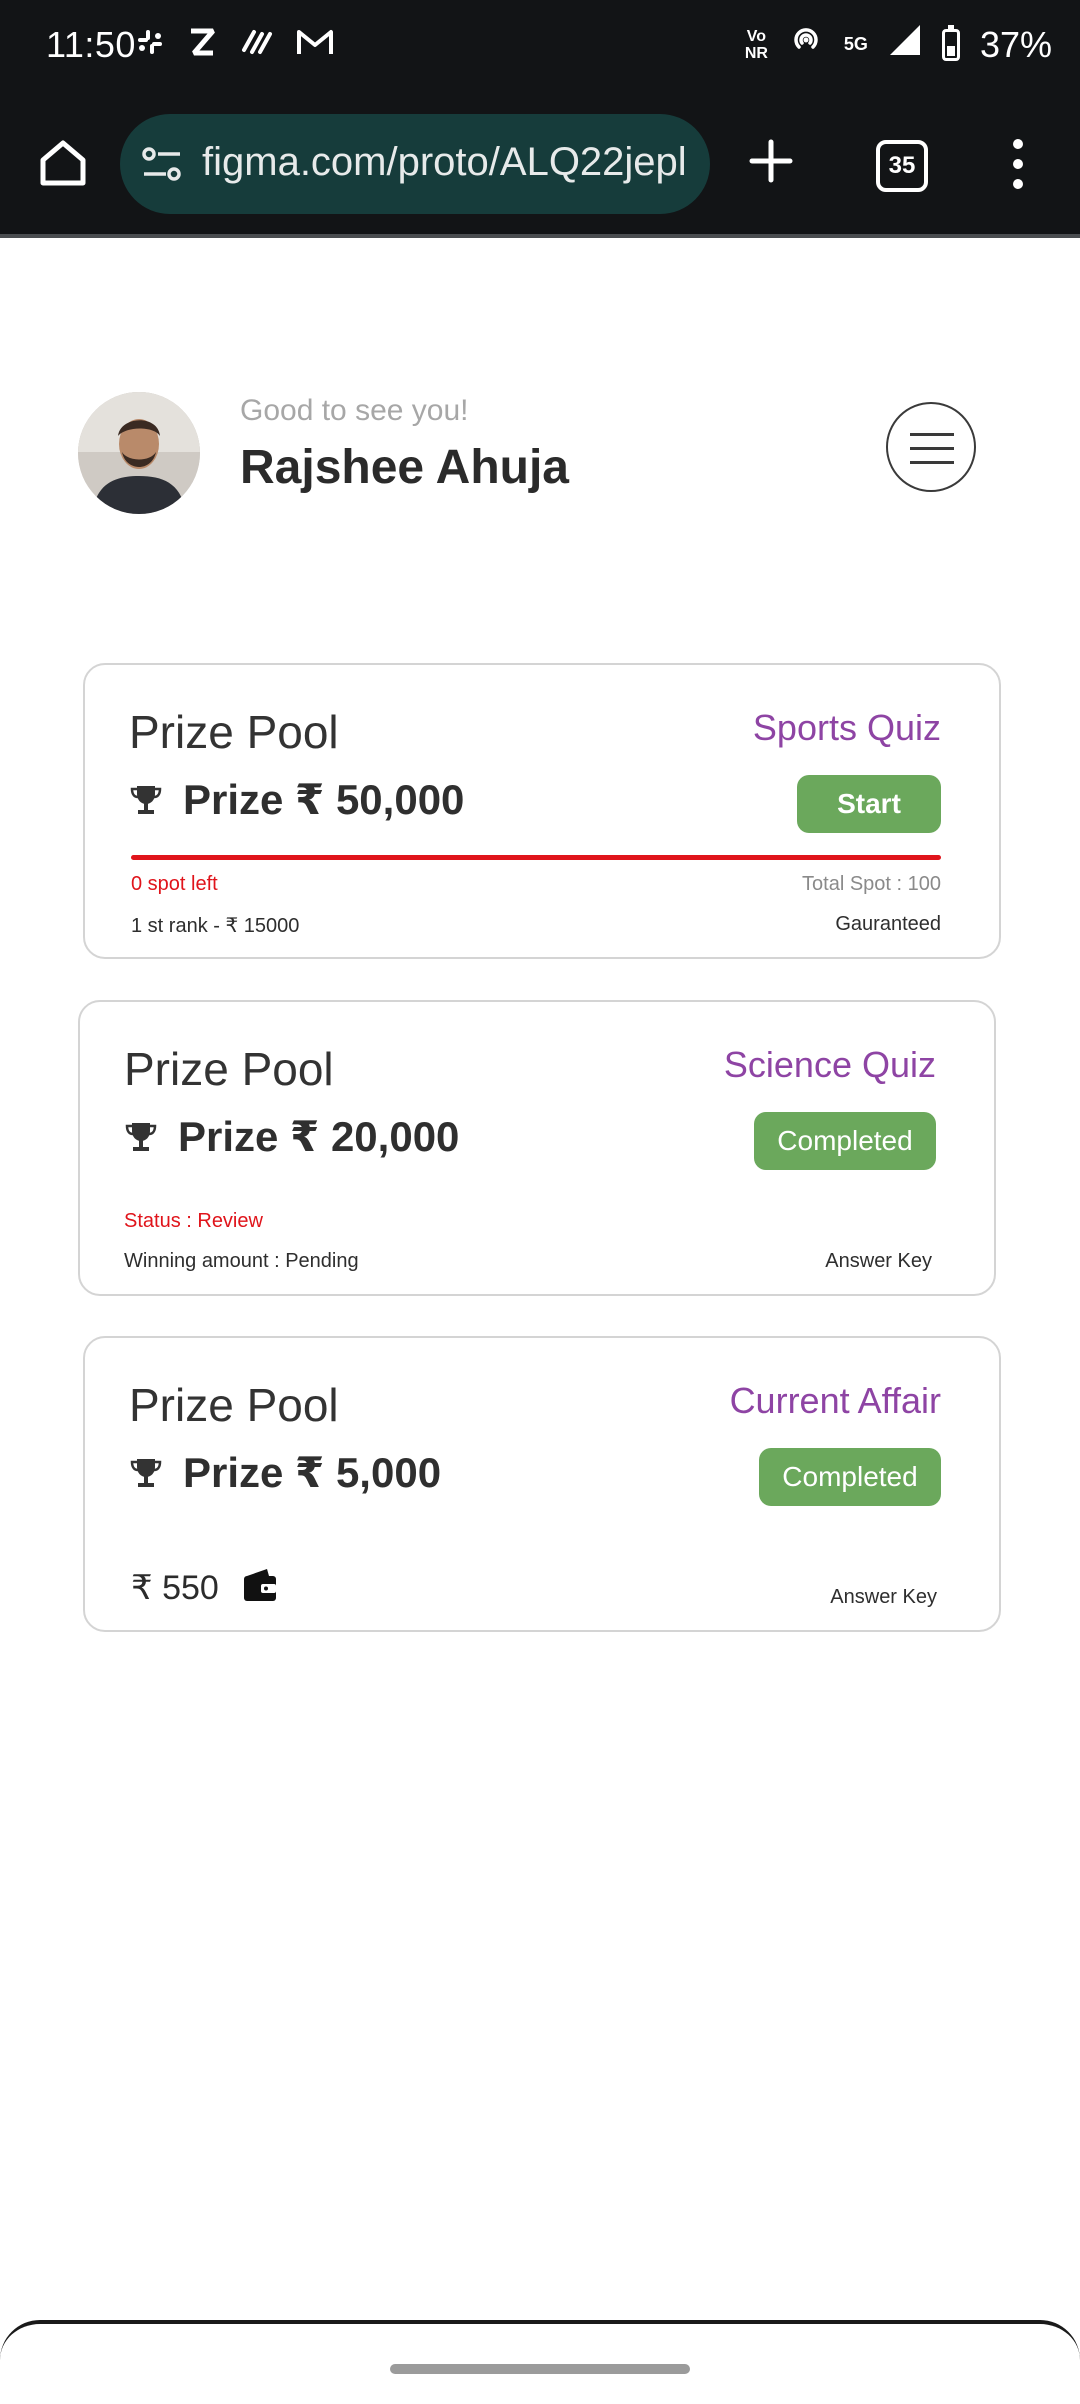 The width and height of the screenshot is (1080, 2404). I want to click on quiz-category: Sports Quiz, so click(846, 727).